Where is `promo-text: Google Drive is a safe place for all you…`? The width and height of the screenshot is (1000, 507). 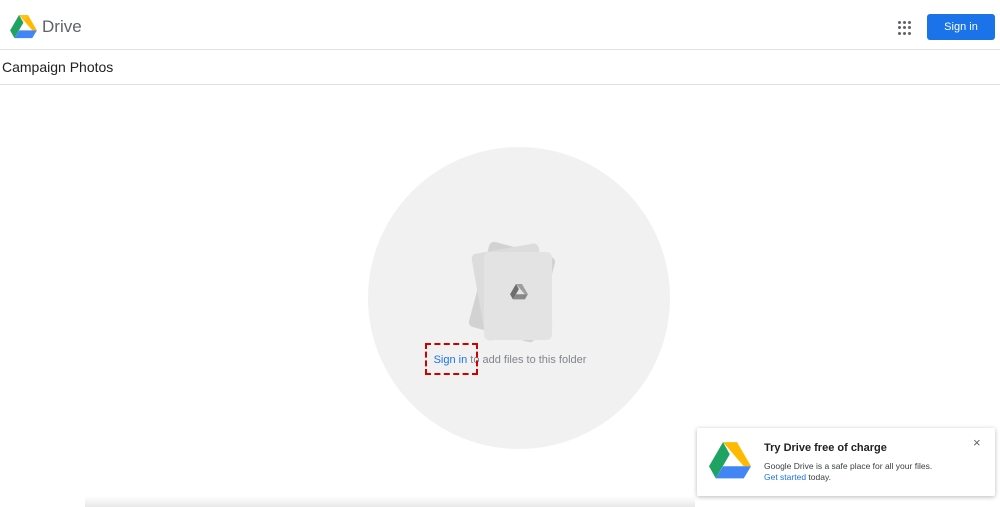
promo-text: Google Drive is a safe place for all you… is located at coordinates (848, 466).